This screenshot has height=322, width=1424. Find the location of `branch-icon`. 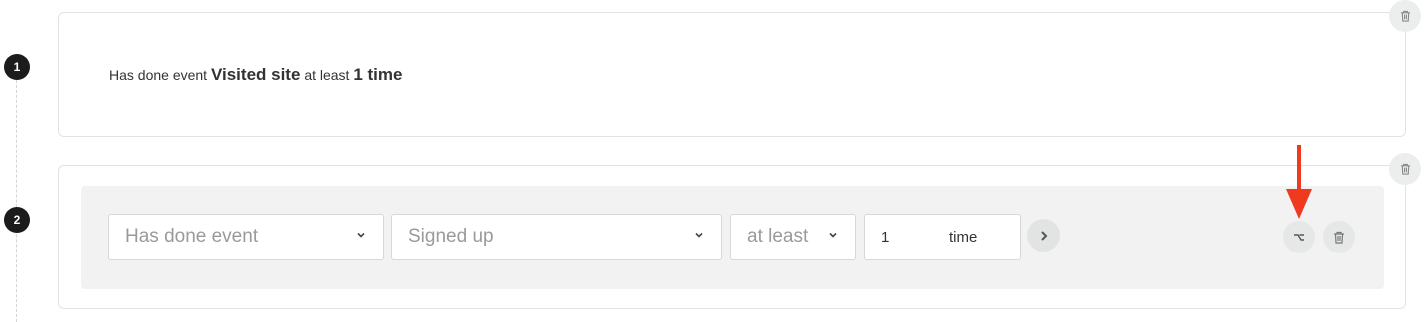

branch-icon is located at coordinates (1299, 237).